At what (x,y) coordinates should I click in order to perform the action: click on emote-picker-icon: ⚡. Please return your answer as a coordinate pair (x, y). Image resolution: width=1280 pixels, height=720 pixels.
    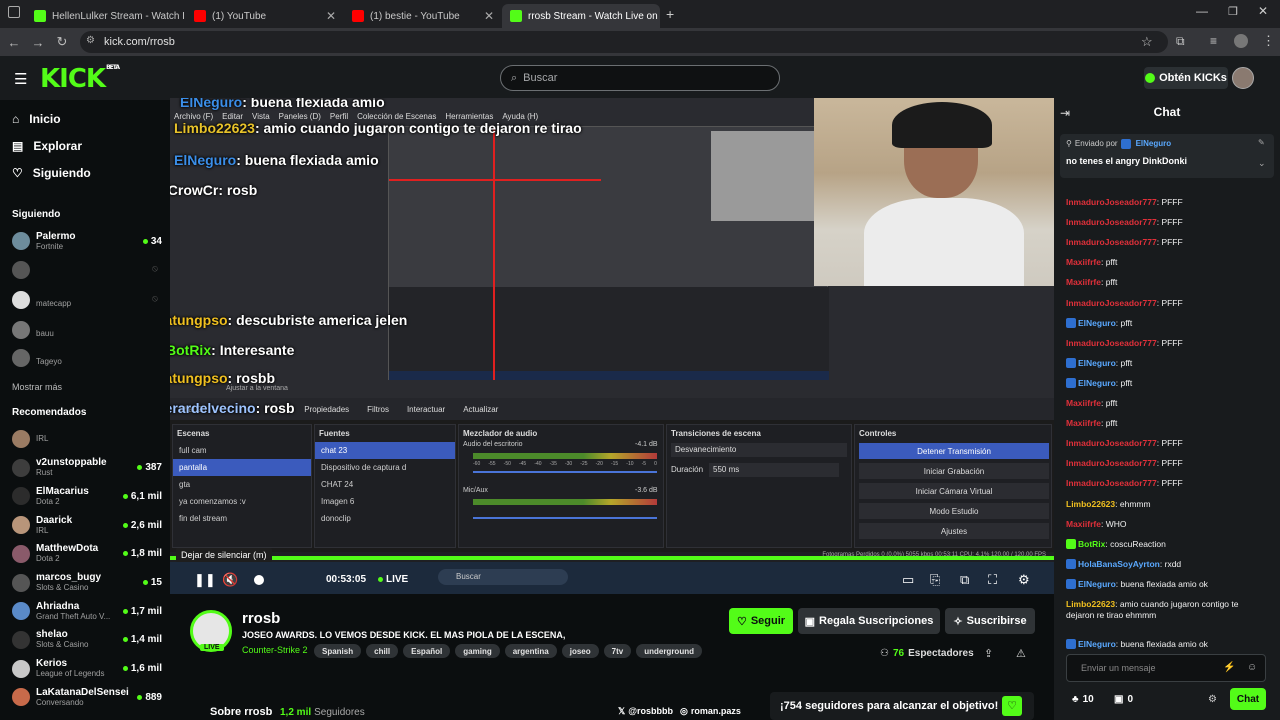
    Looking at the image, I should click on (1229, 667).